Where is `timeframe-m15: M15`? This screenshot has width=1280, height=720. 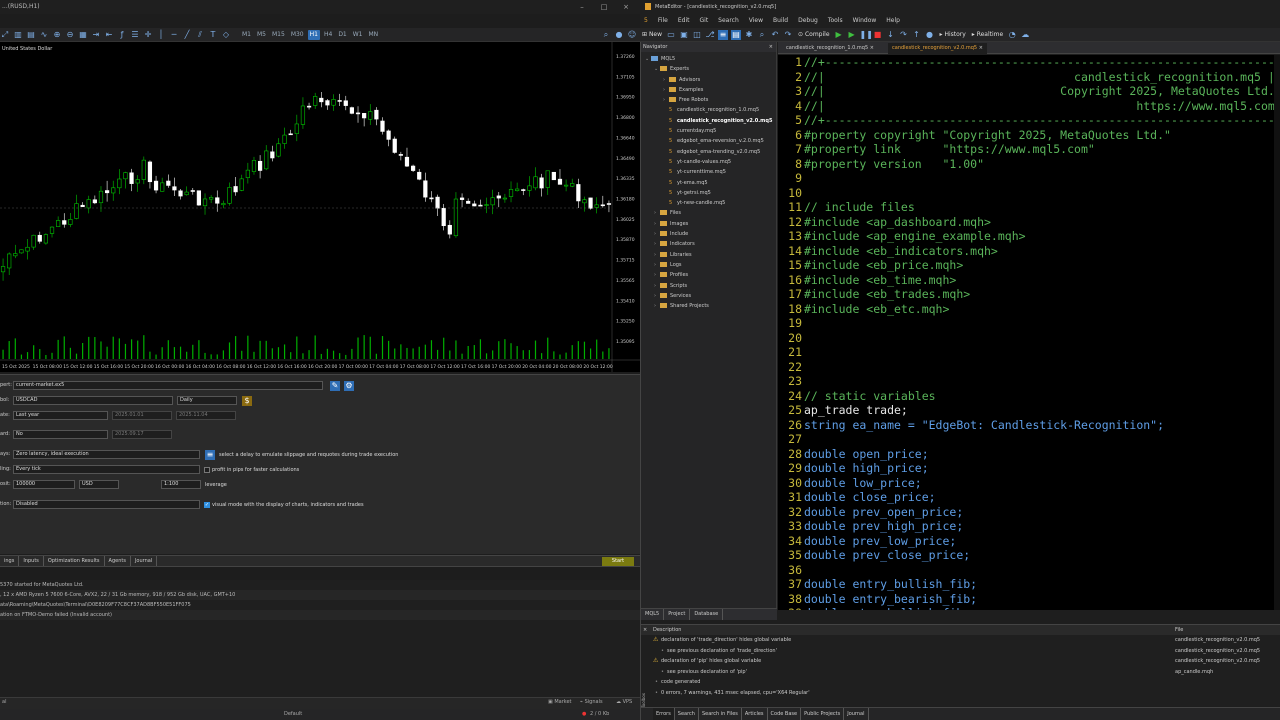 timeframe-m15: M15 is located at coordinates (278, 35).